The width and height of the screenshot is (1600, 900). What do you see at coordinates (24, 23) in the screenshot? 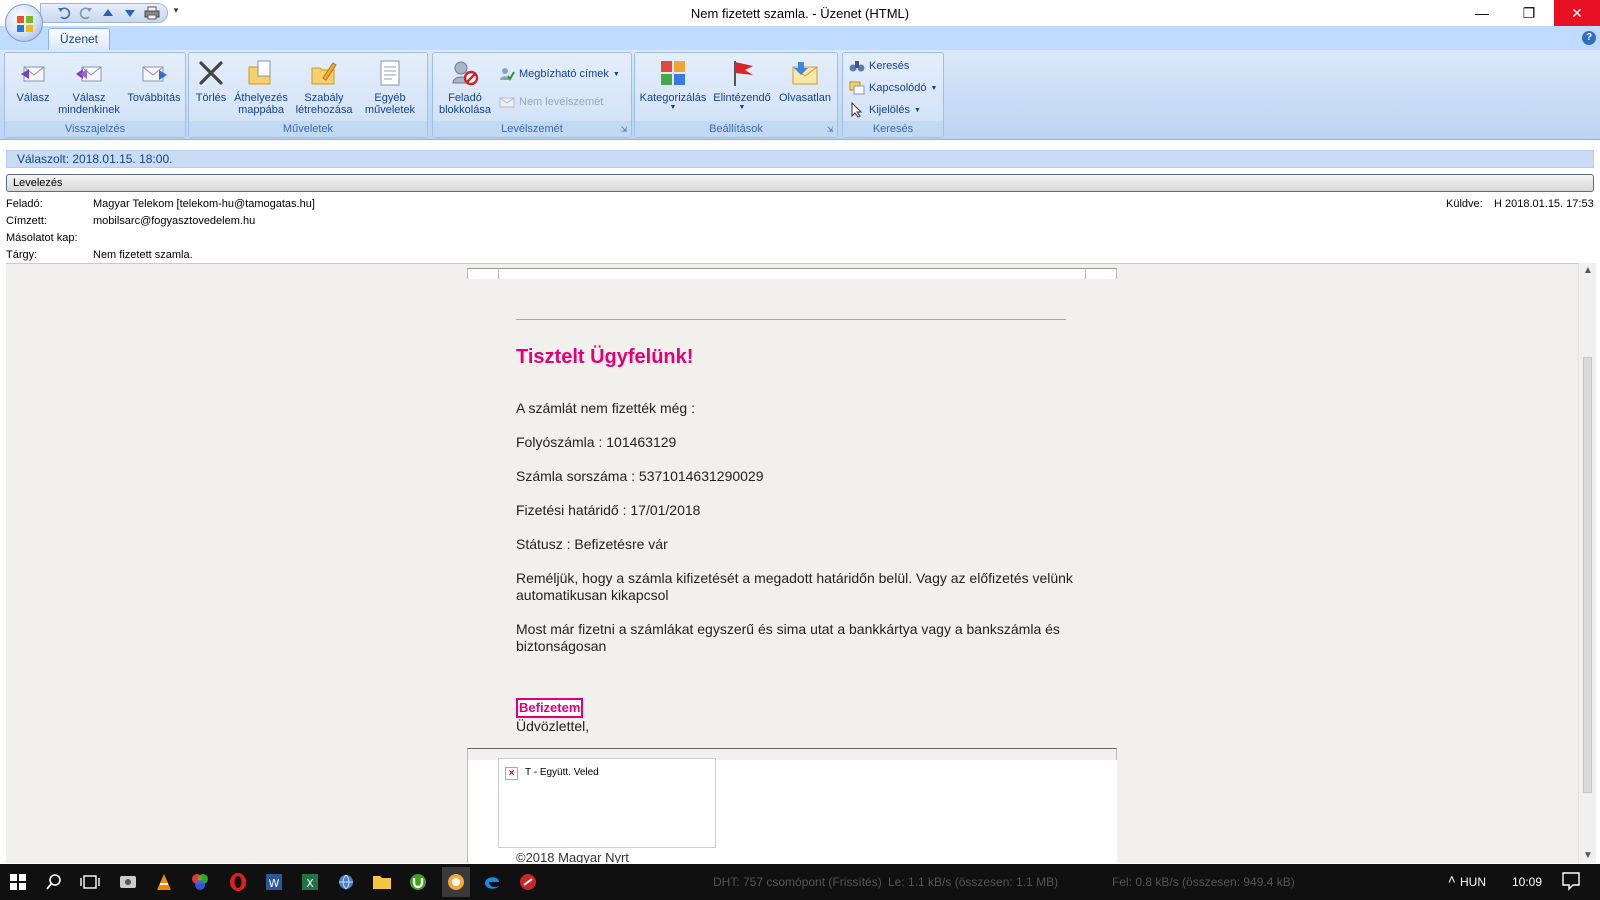
I see `office-button` at bounding box center [24, 23].